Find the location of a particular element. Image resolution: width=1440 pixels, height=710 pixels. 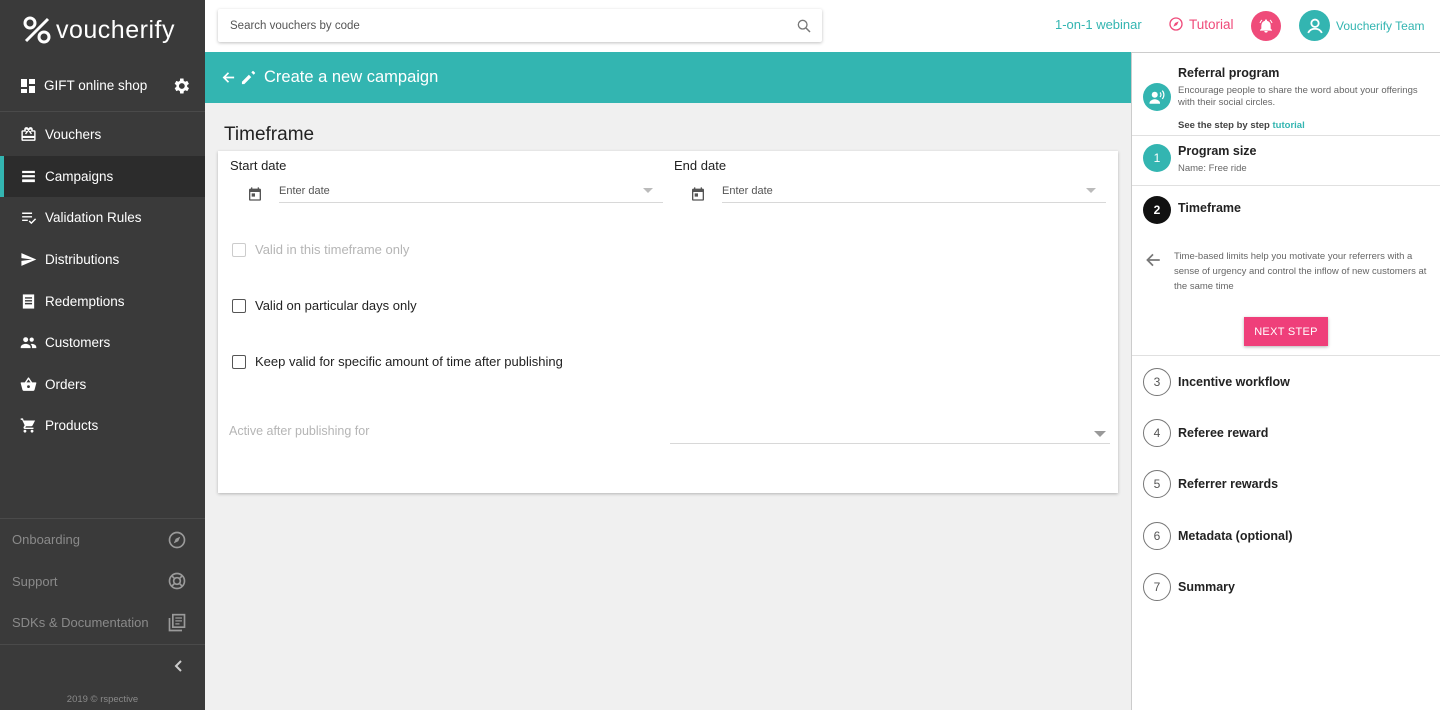

cart-icon is located at coordinates (28, 426).